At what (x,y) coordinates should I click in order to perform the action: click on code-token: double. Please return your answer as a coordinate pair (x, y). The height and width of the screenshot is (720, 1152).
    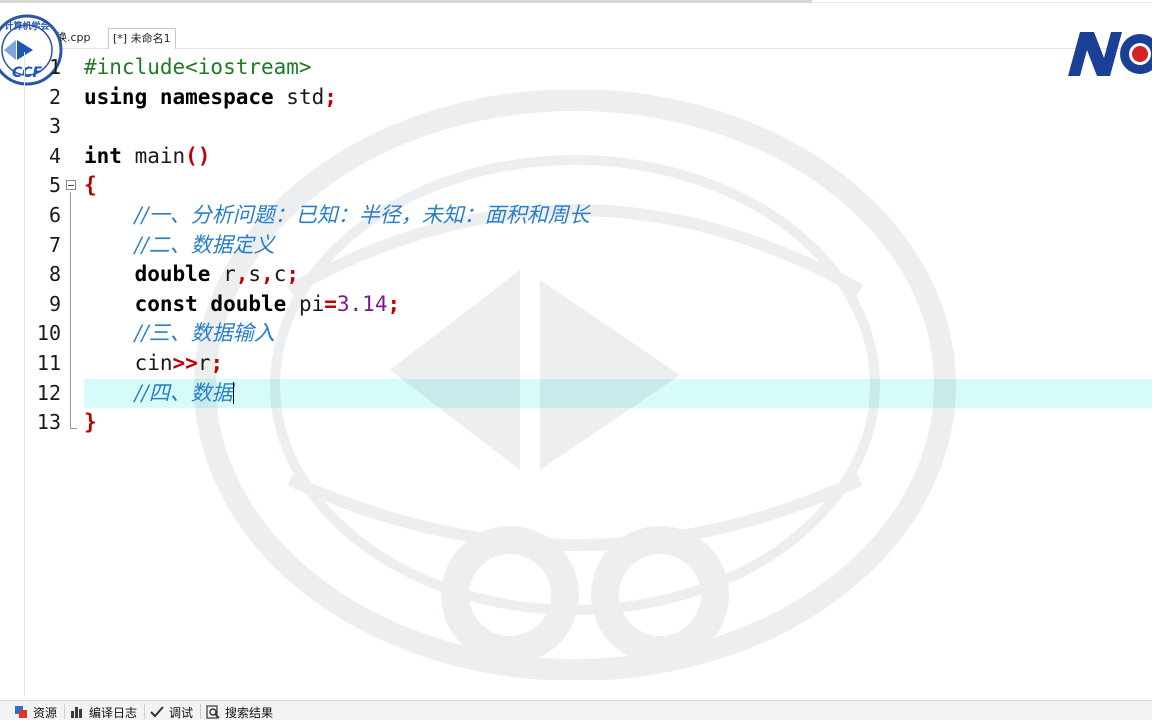
    Looking at the image, I should click on (172, 274).